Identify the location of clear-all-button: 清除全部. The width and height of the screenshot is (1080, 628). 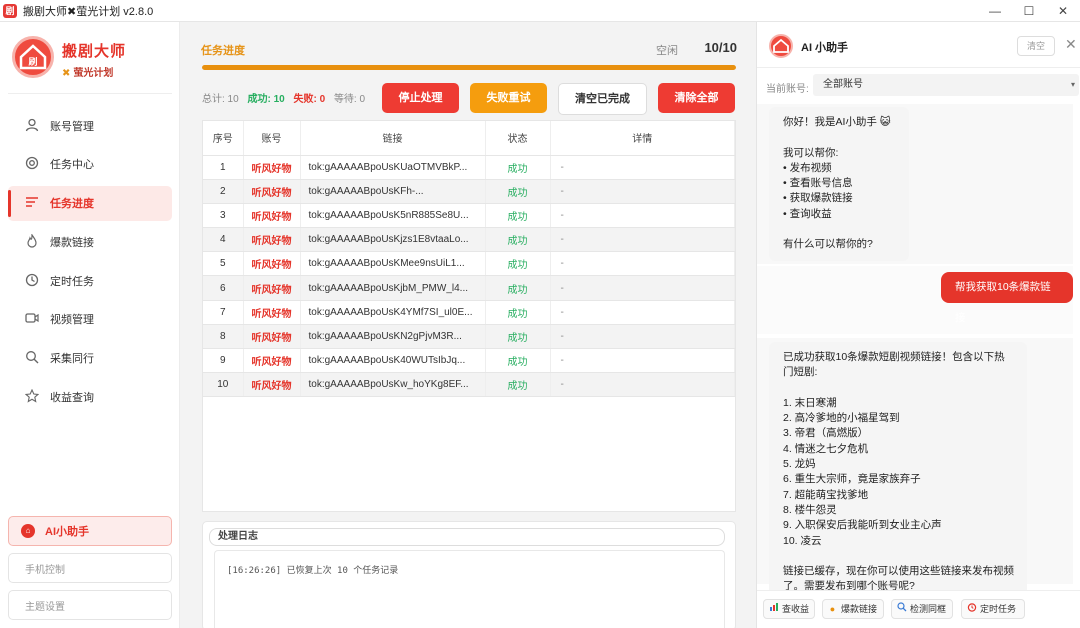
(696, 98).